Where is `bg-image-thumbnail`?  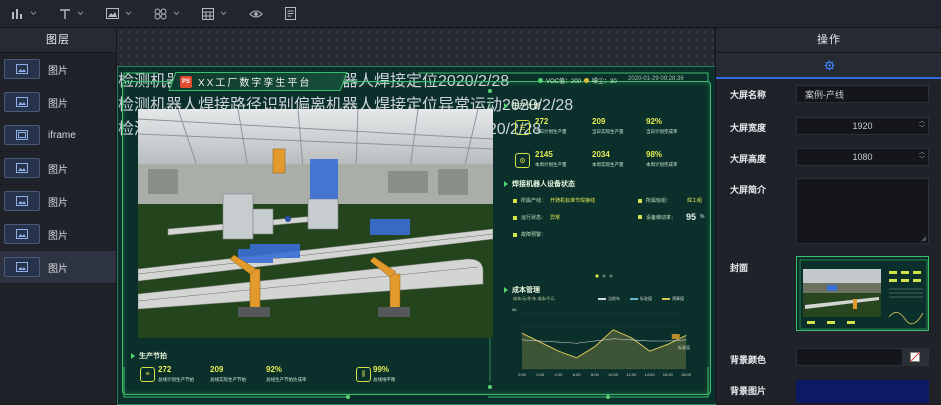
bg-image-thumbnail is located at coordinates (862, 391).